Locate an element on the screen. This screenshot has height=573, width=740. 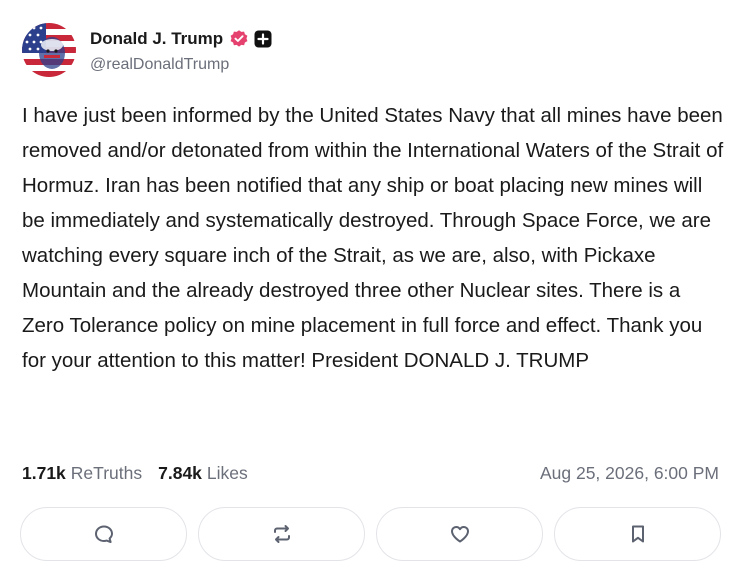
flag-portrait-avatar is located at coordinates (49, 50).